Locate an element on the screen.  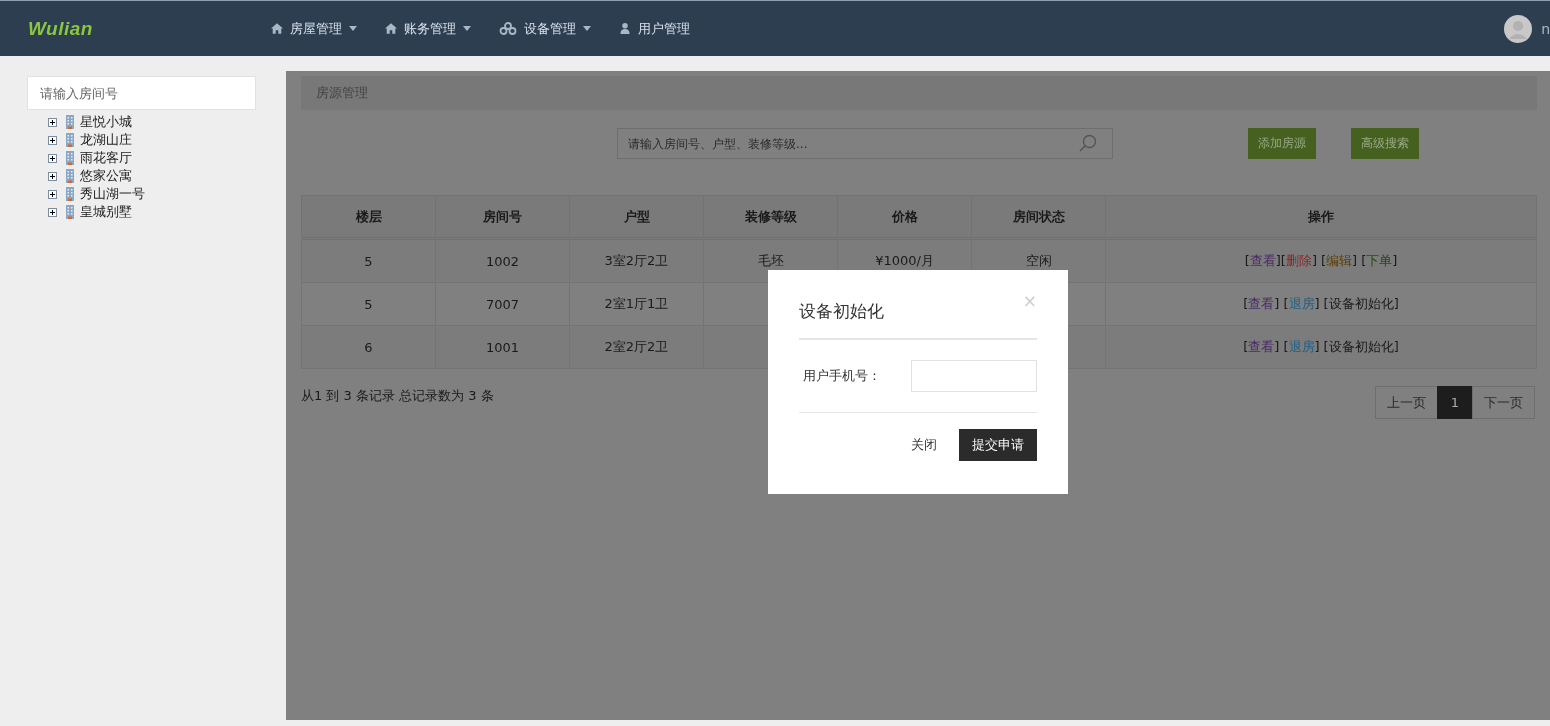
column-header: 房间状态 is located at coordinates (1038, 217).